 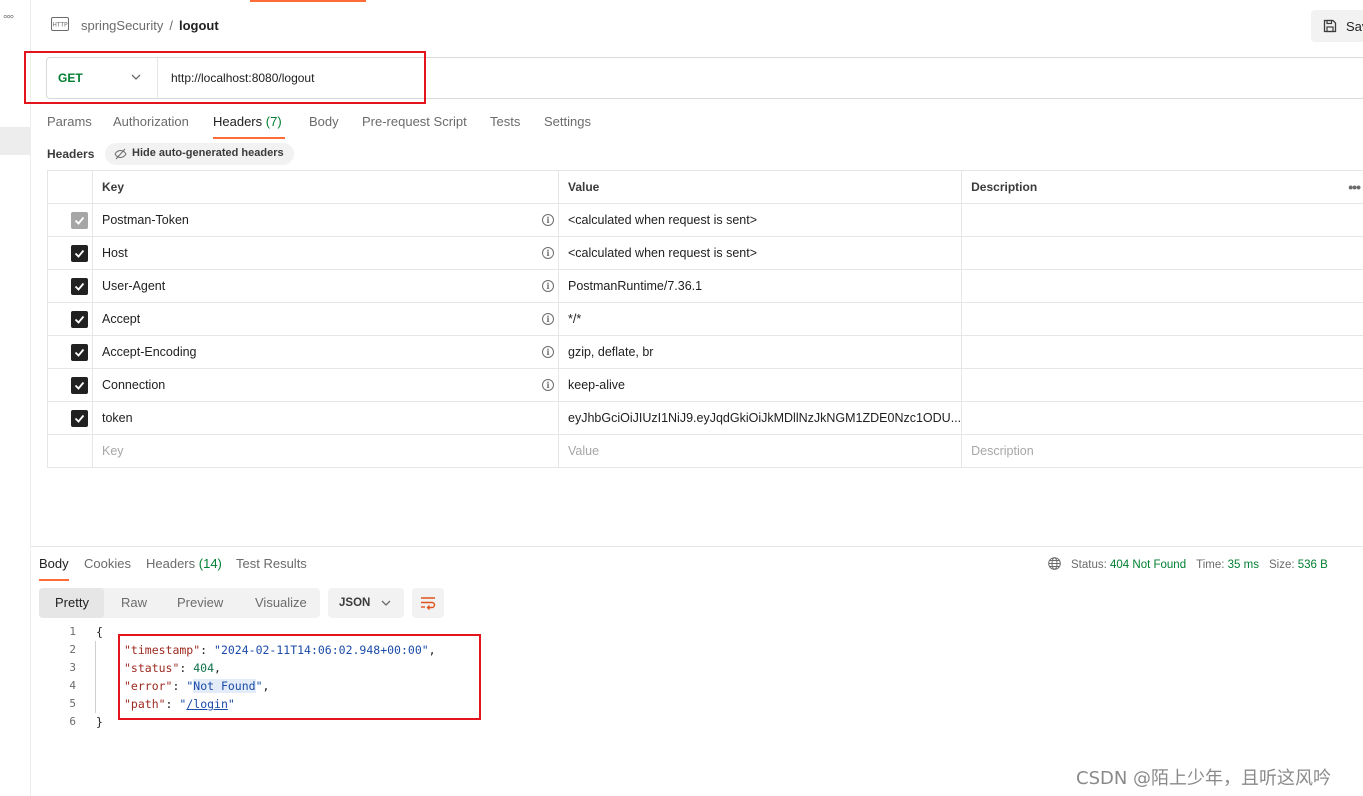 What do you see at coordinates (386, 603) in the screenshot?
I see `chevron-down-icon` at bounding box center [386, 603].